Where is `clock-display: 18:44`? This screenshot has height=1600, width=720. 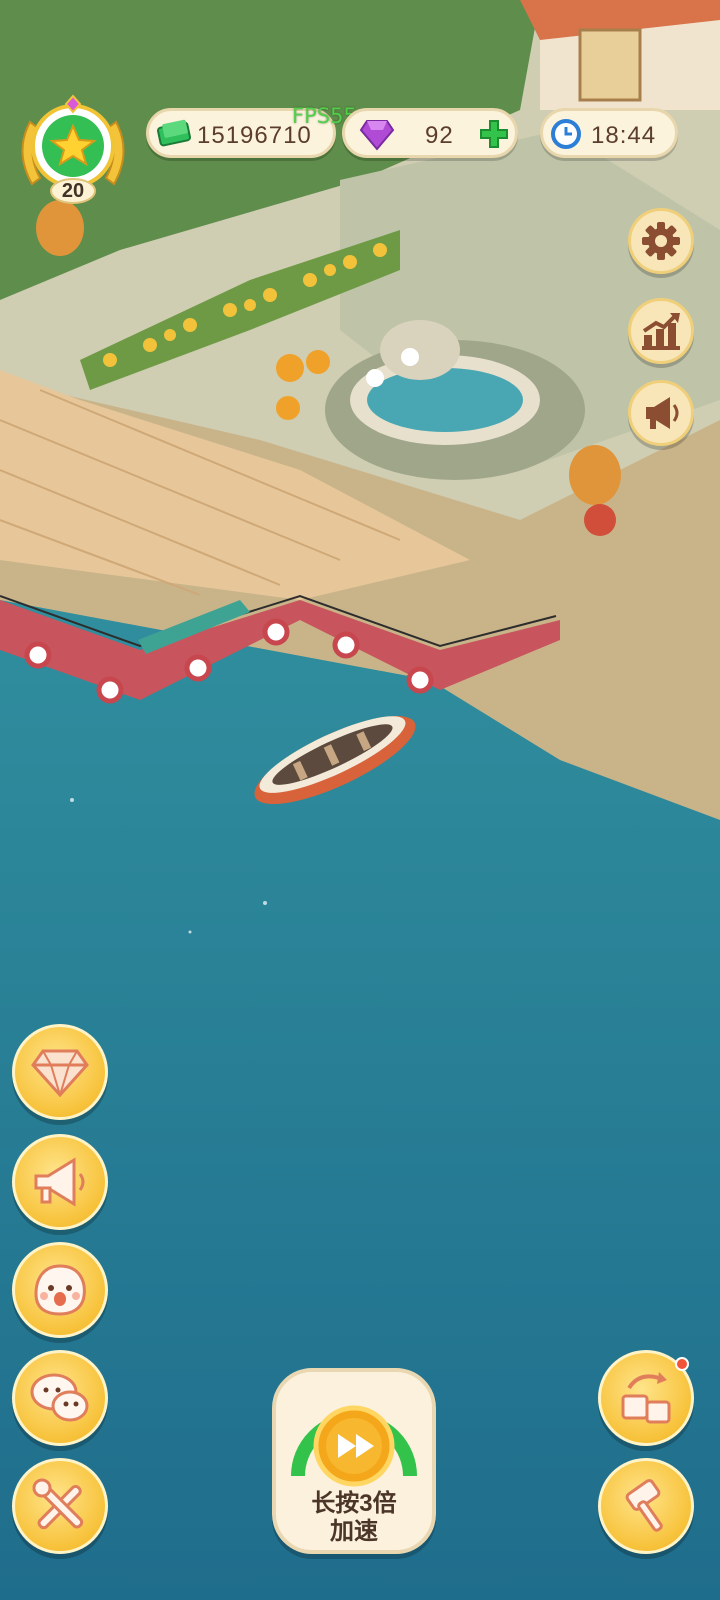 clock-display: 18:44 is located at coordinates (609, 133).